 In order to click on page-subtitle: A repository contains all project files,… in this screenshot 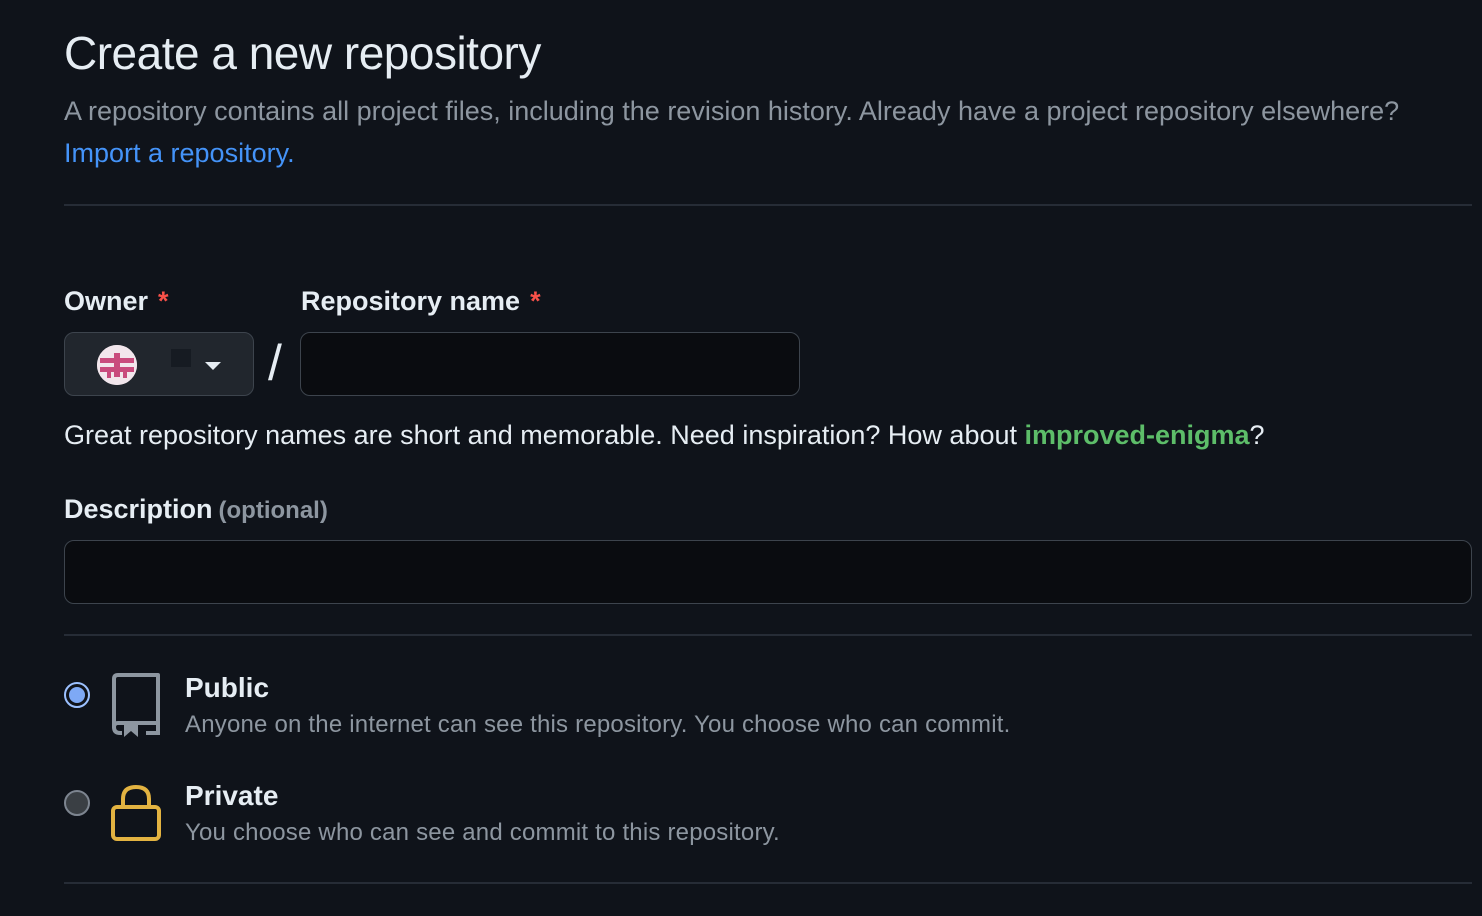, I will do `click(754, 132)`.